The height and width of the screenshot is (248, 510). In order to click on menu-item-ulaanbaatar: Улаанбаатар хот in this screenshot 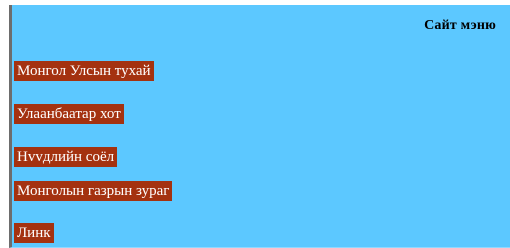, I will do `click(69, 114)`.